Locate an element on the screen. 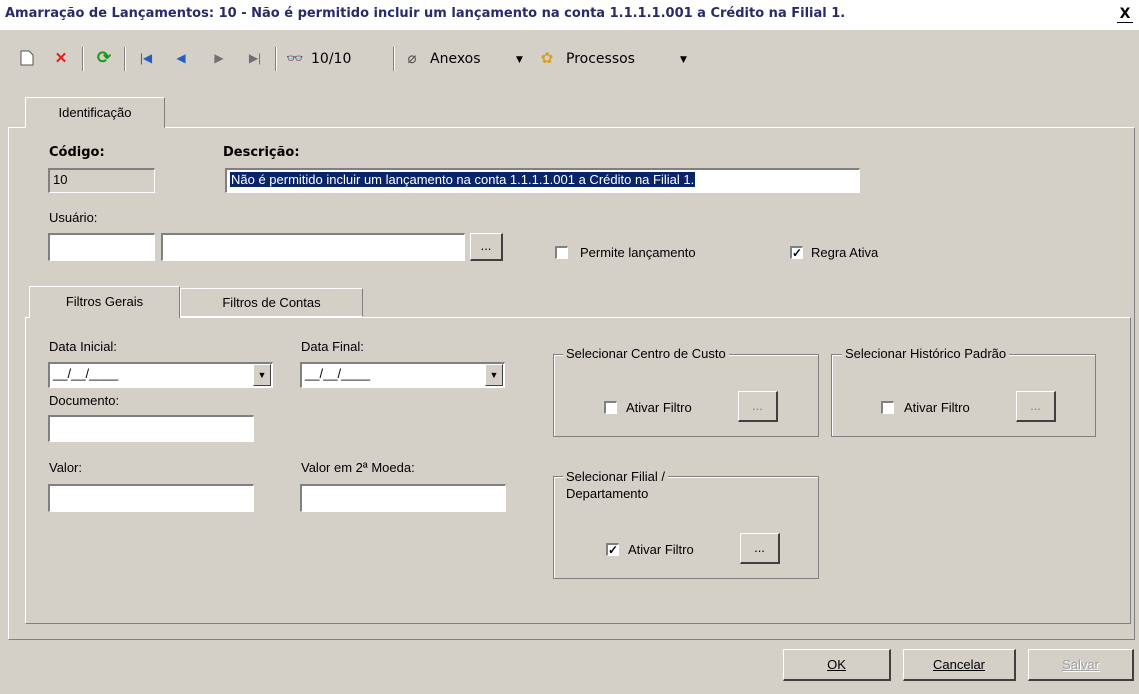 Image resolution: width=1139 pixels, height=694 pixels. last-record-icon: ▶| is located at coordinates (255, 58).